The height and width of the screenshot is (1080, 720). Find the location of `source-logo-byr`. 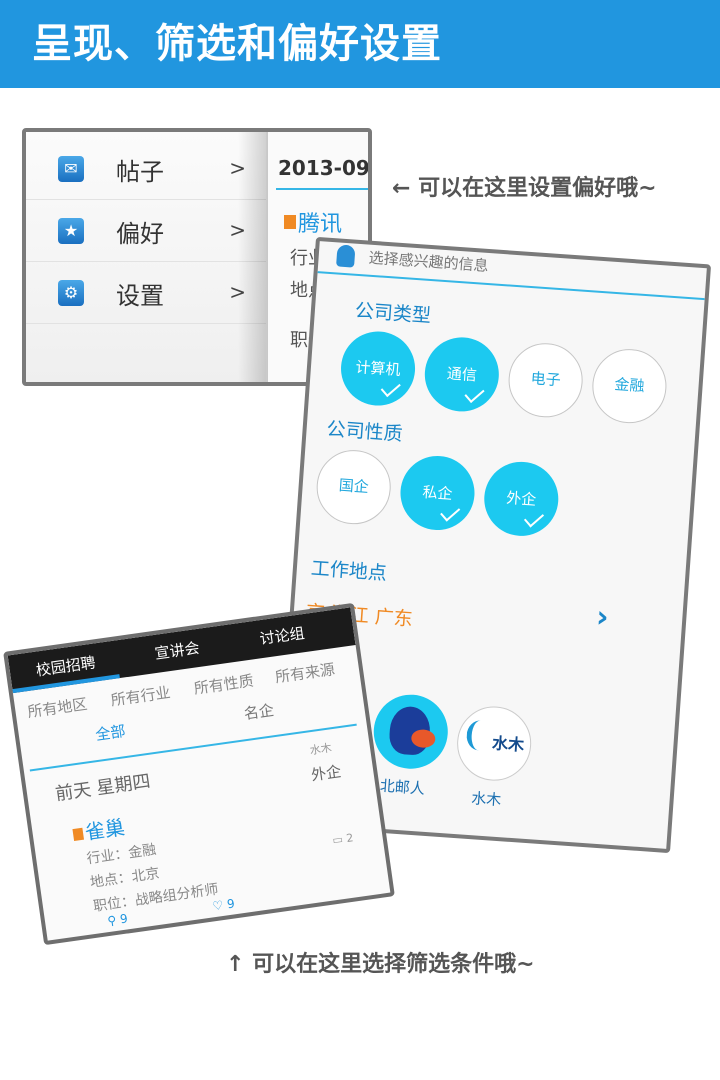

source-logo-byr is located at coordinates (411, 732).